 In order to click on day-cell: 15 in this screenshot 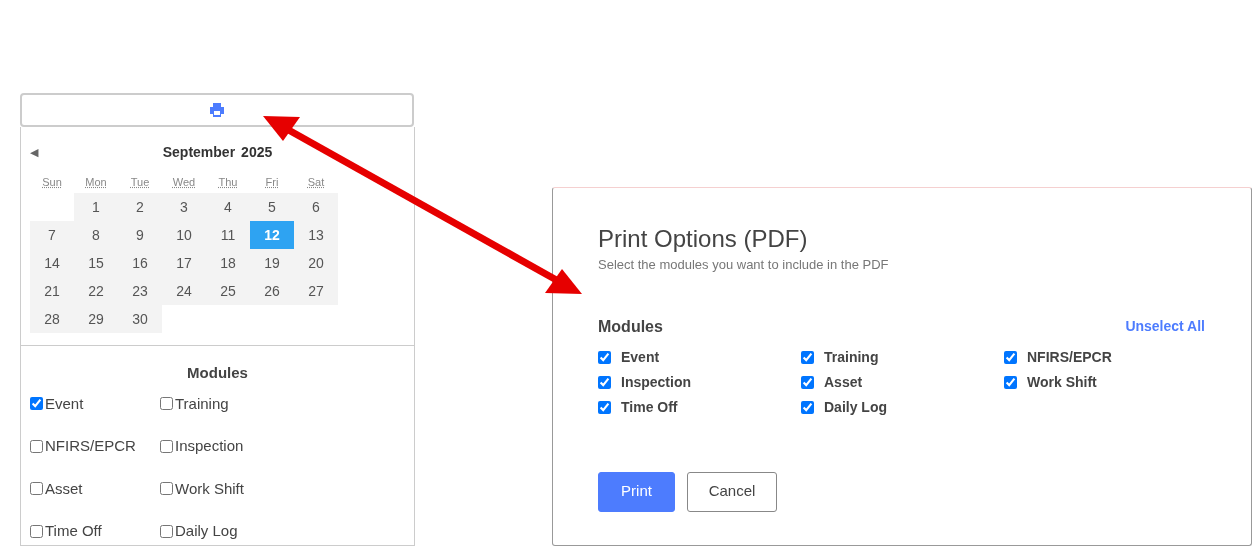, I will do `click(96, 263)`.